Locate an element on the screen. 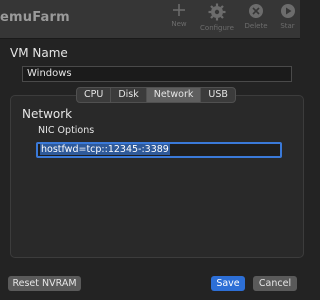  tab-cpu: CPU is located at coordinates (94, 95).